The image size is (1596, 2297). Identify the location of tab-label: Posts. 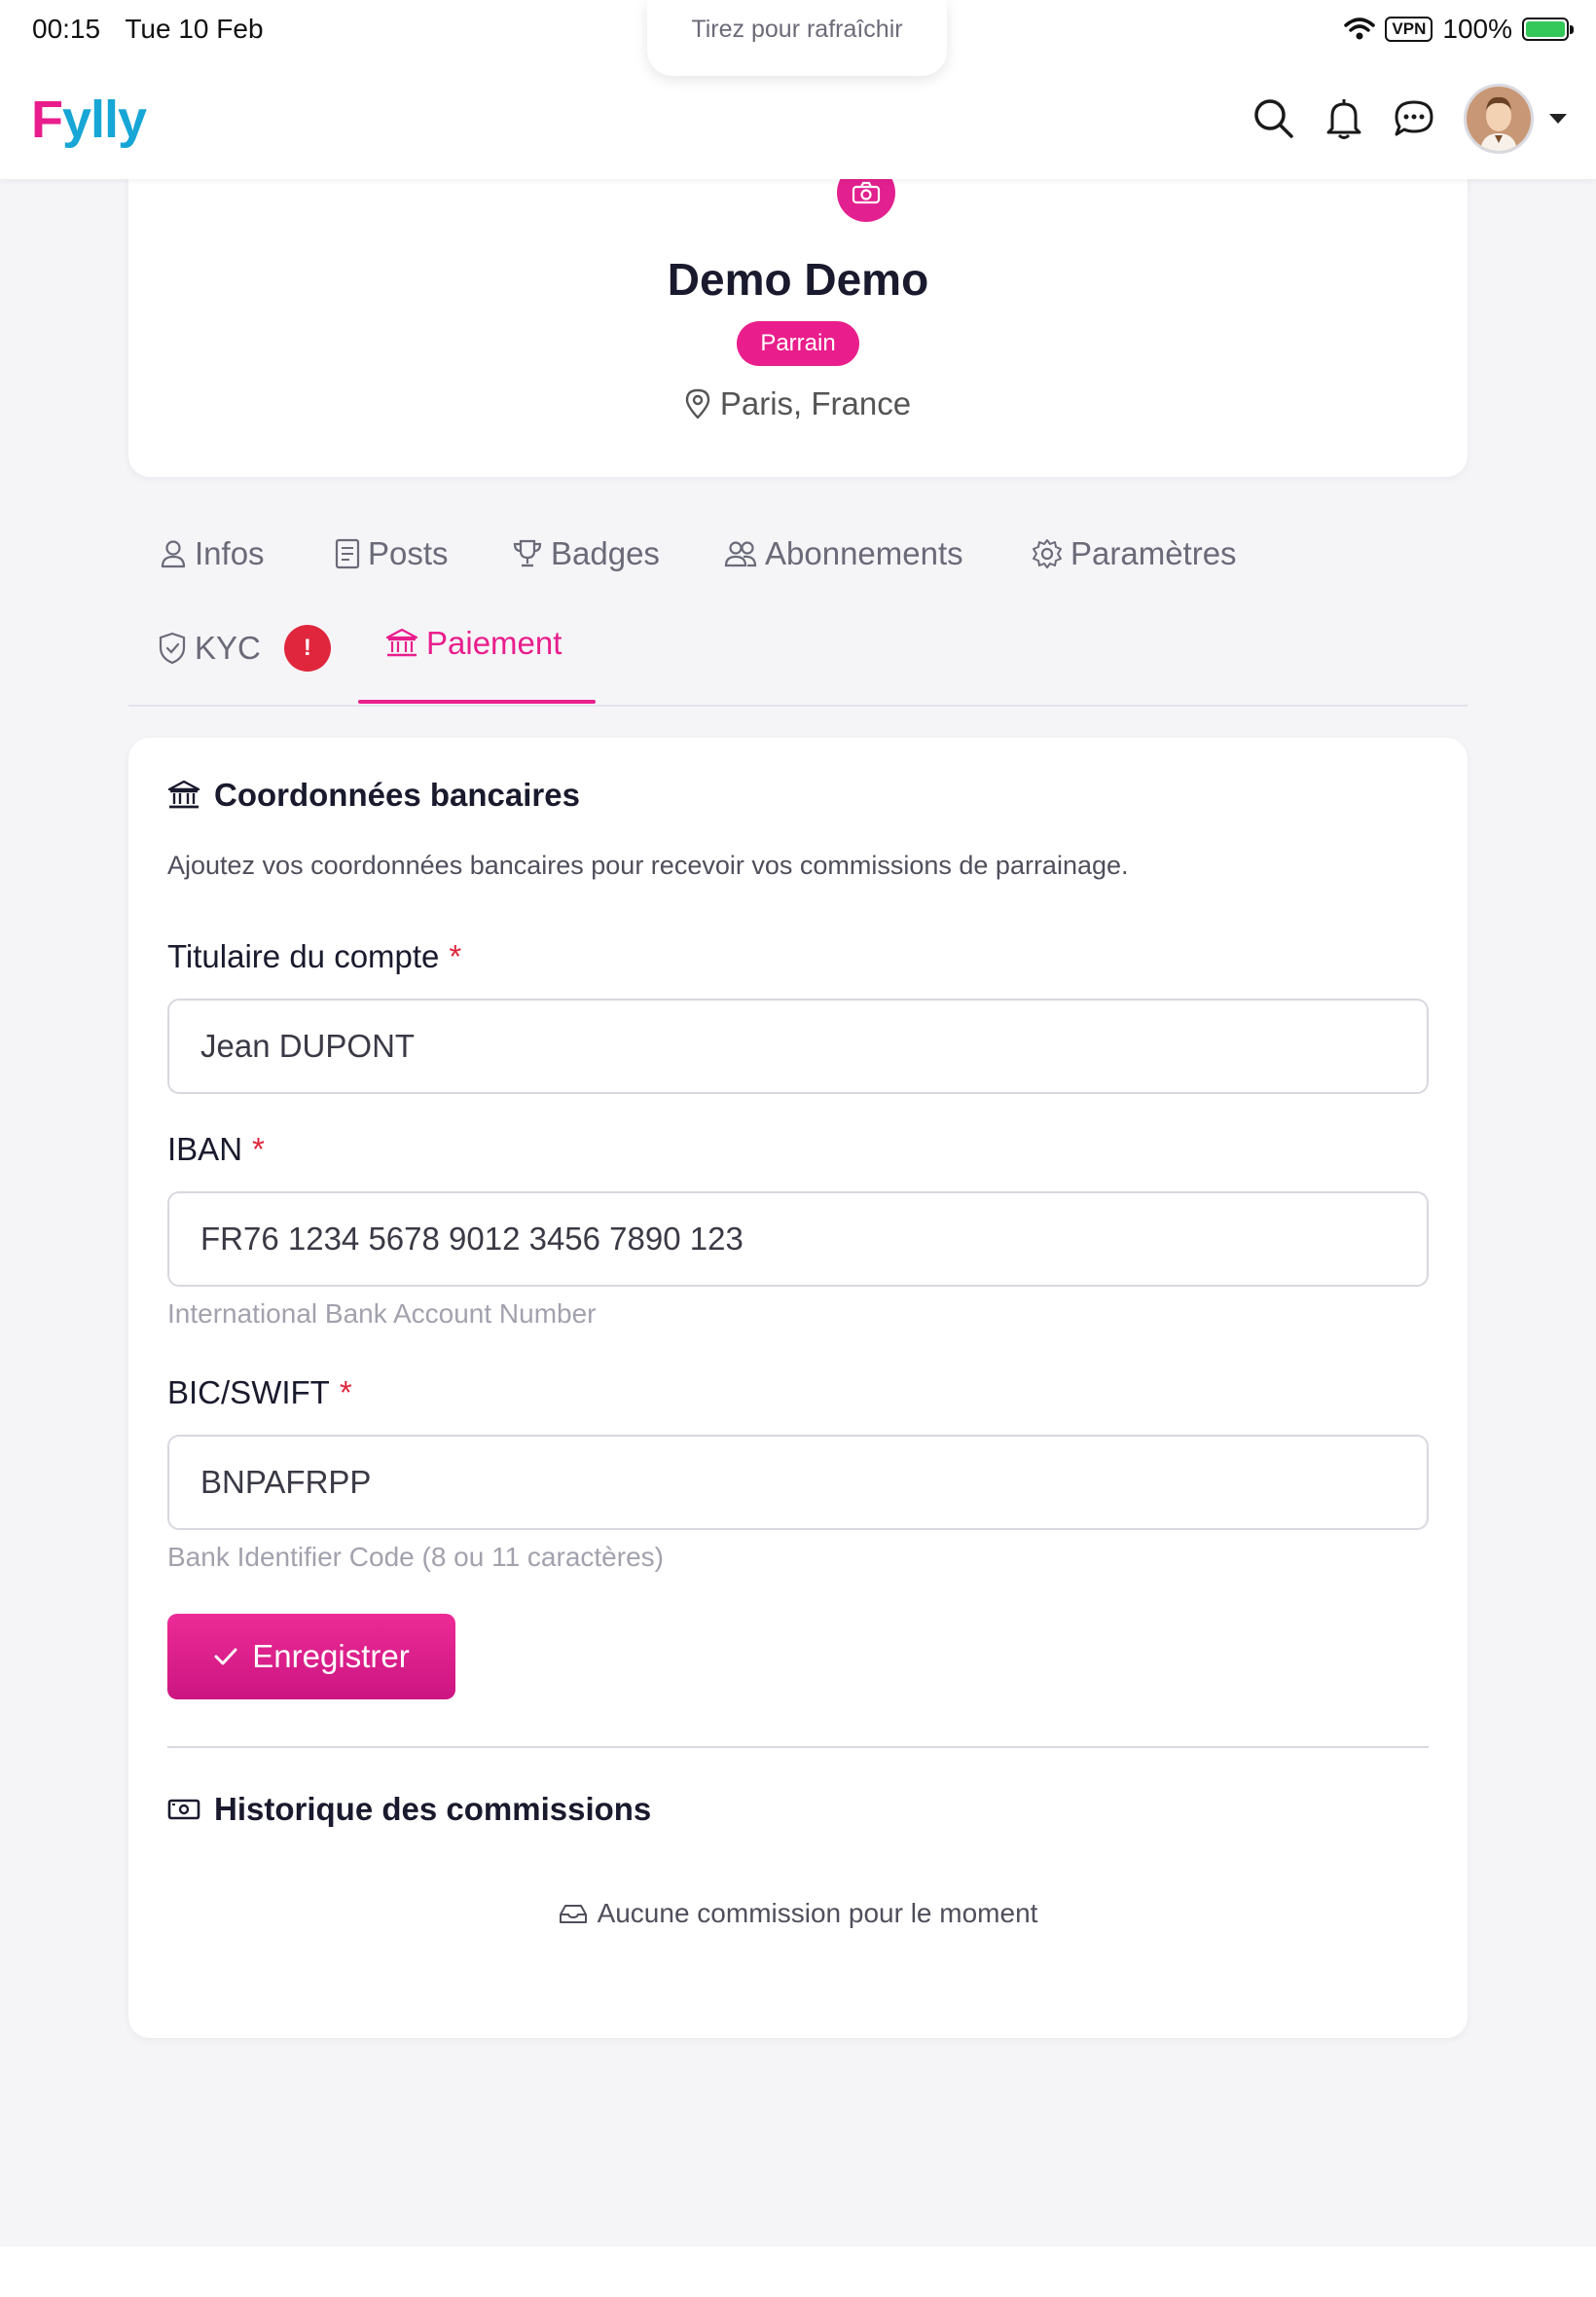
(408, 553).